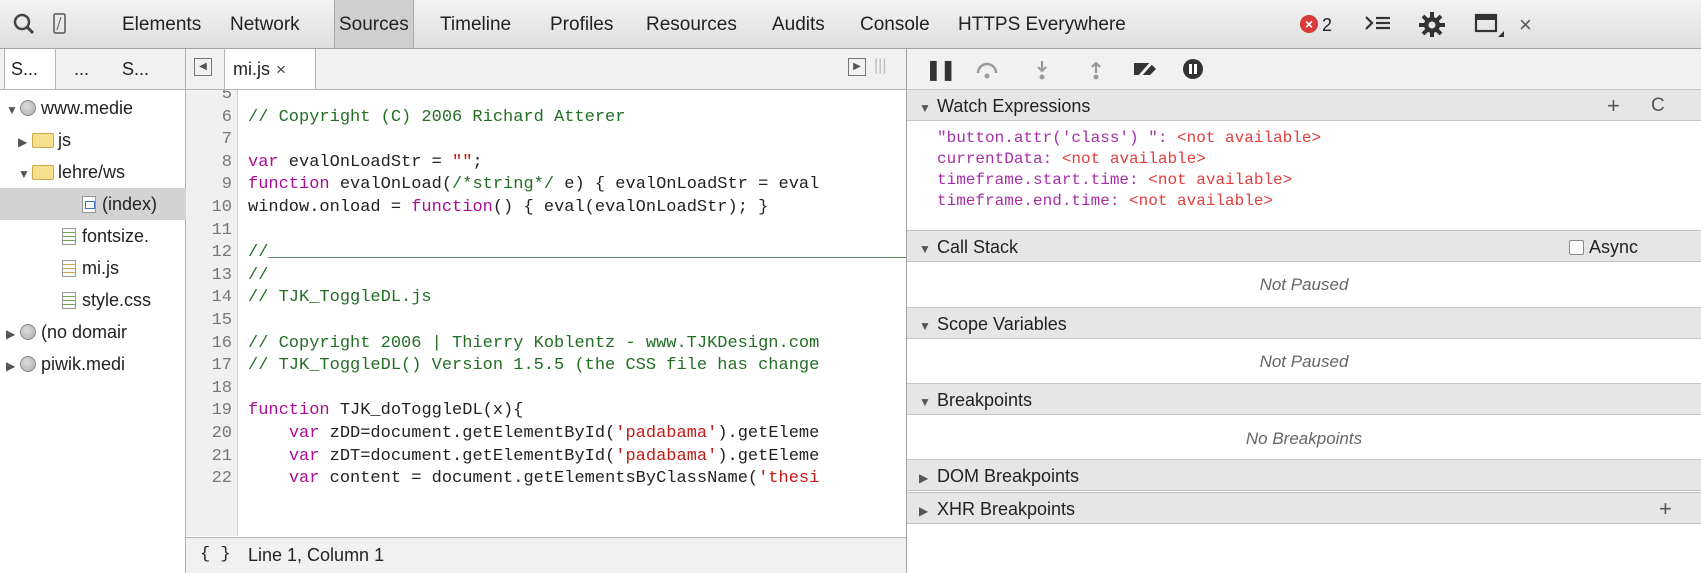  Describe the element at coordinates (546, 140) in the screenshot. I see `code-line: 7` at that location.